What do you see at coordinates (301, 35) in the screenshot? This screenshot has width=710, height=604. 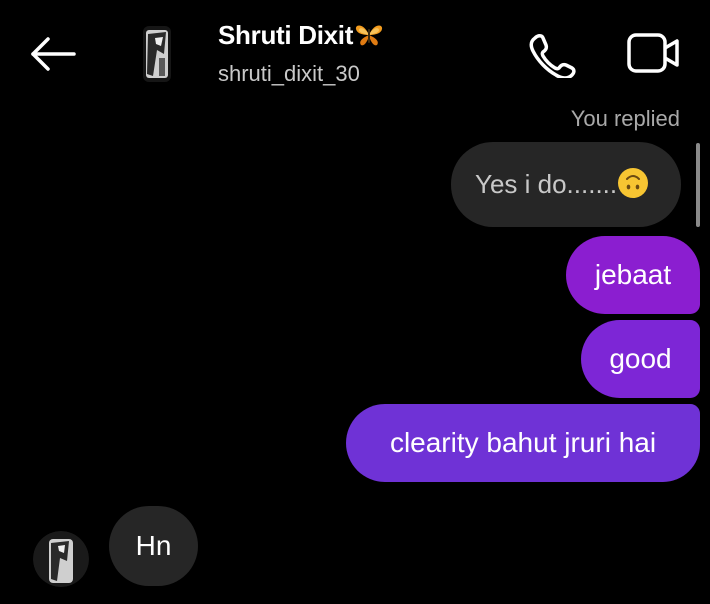 I see `contact-name: Shruti Dixit` at bounding box center [301, 35].